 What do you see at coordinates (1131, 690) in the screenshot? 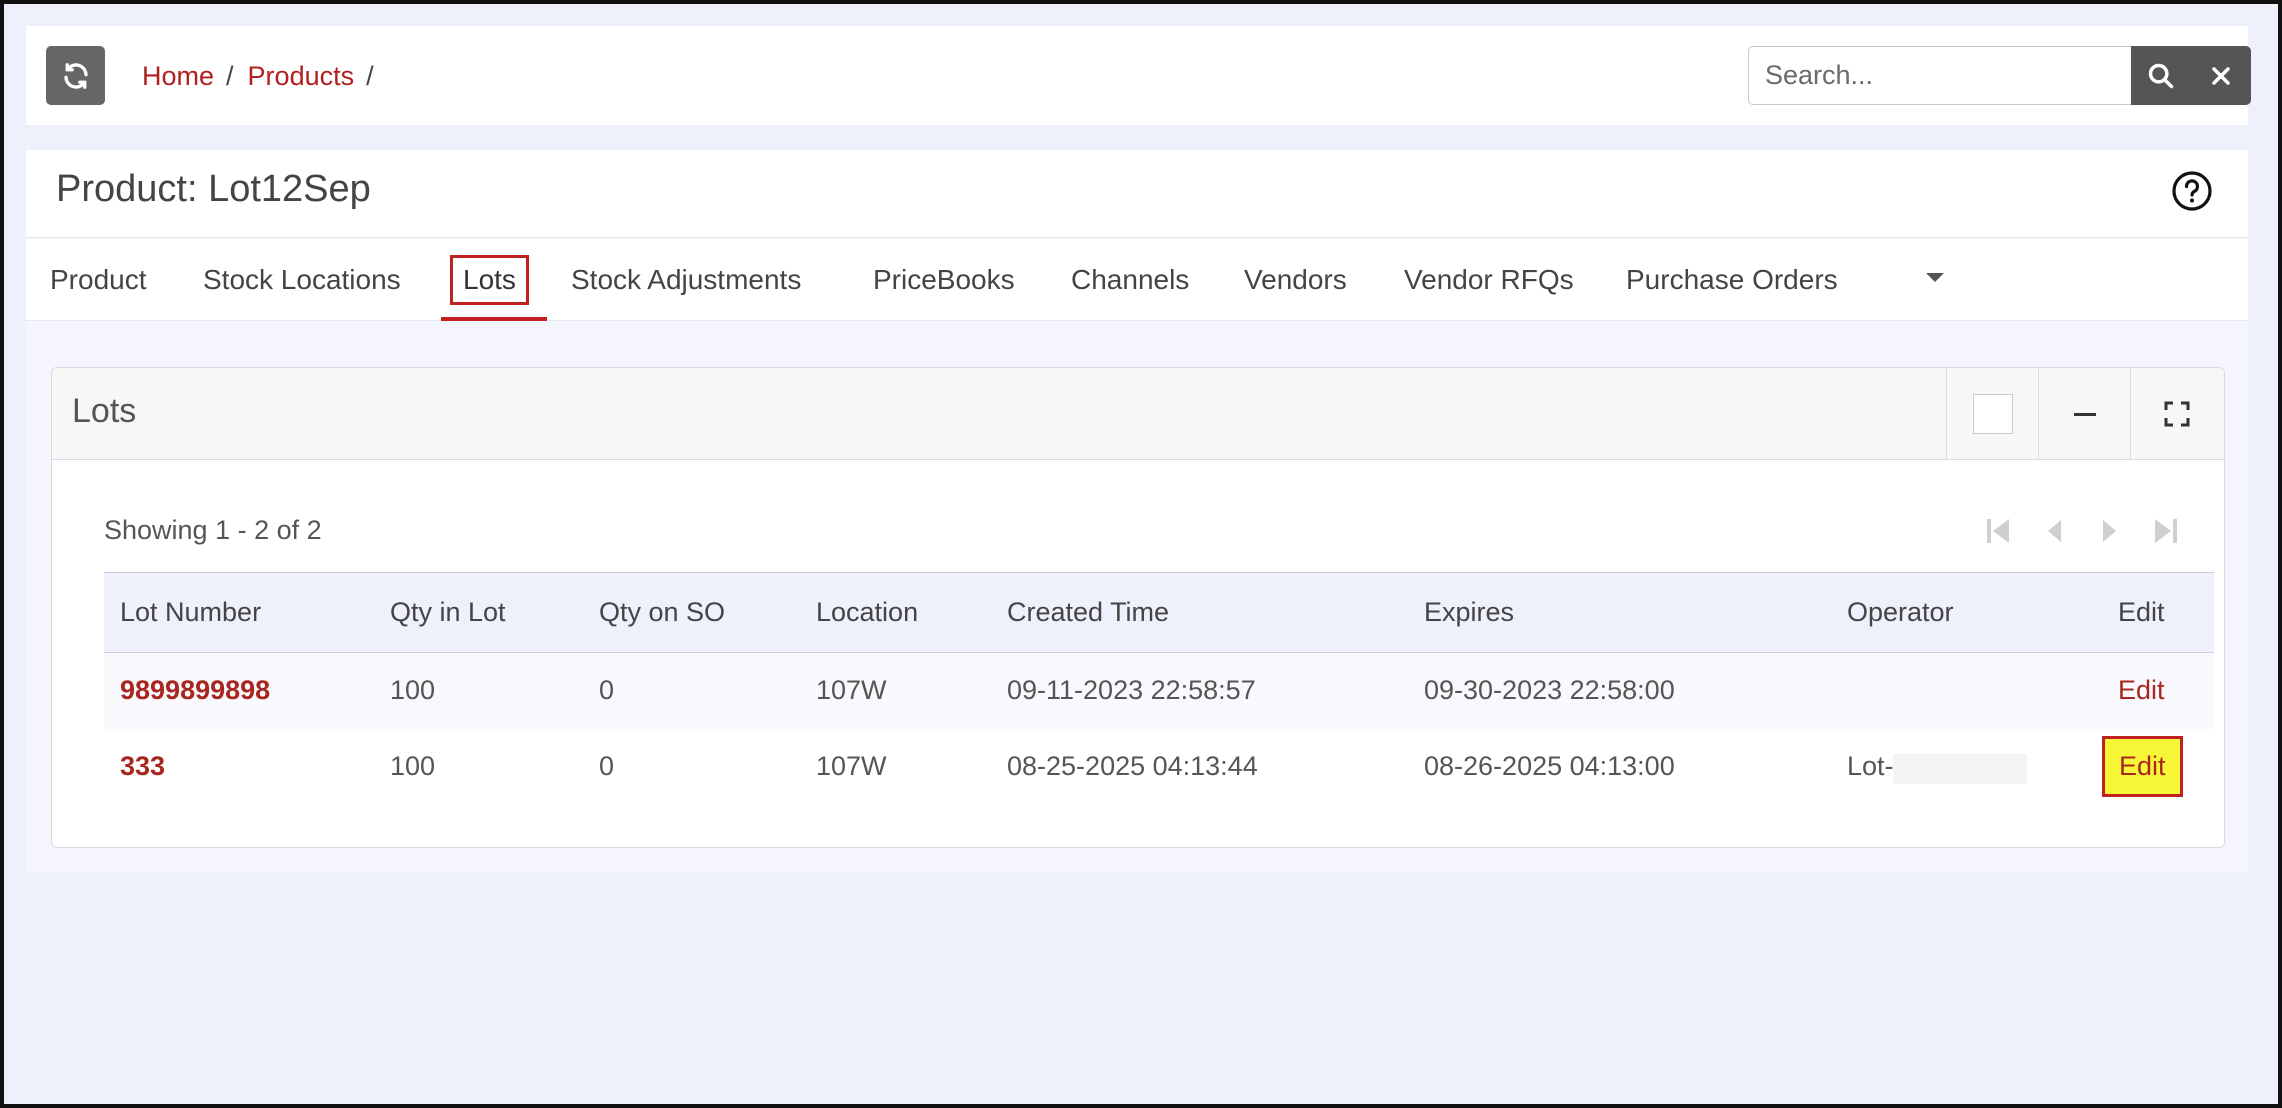
I see `created-time-cell: 09-11-2023 22:58:57` at bounding box center [1131, 690].